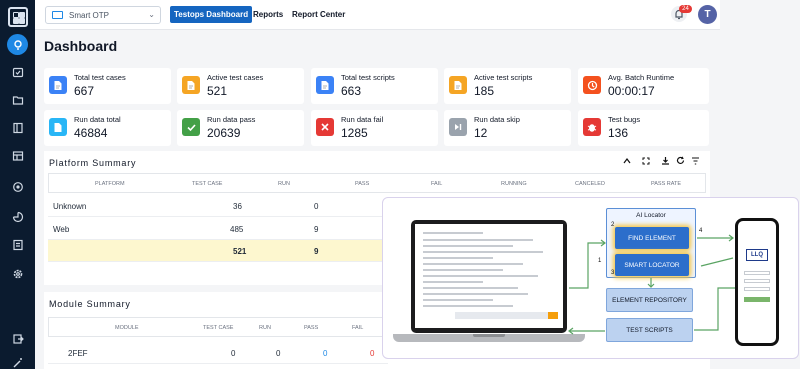 The height and width of the screenshot is (369, 800). I want to click on stat-value: 663, so click(351, 91).